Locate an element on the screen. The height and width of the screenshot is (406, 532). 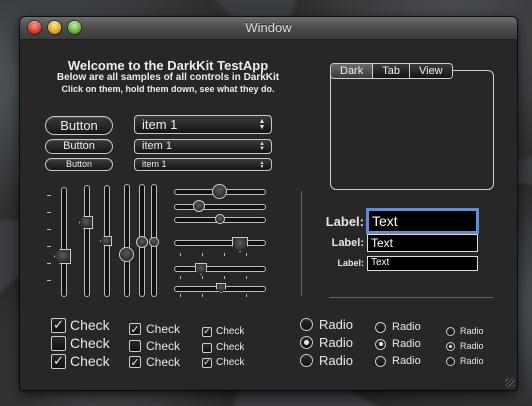
radio-large-1: Radio is located at coordinates (326, 324).